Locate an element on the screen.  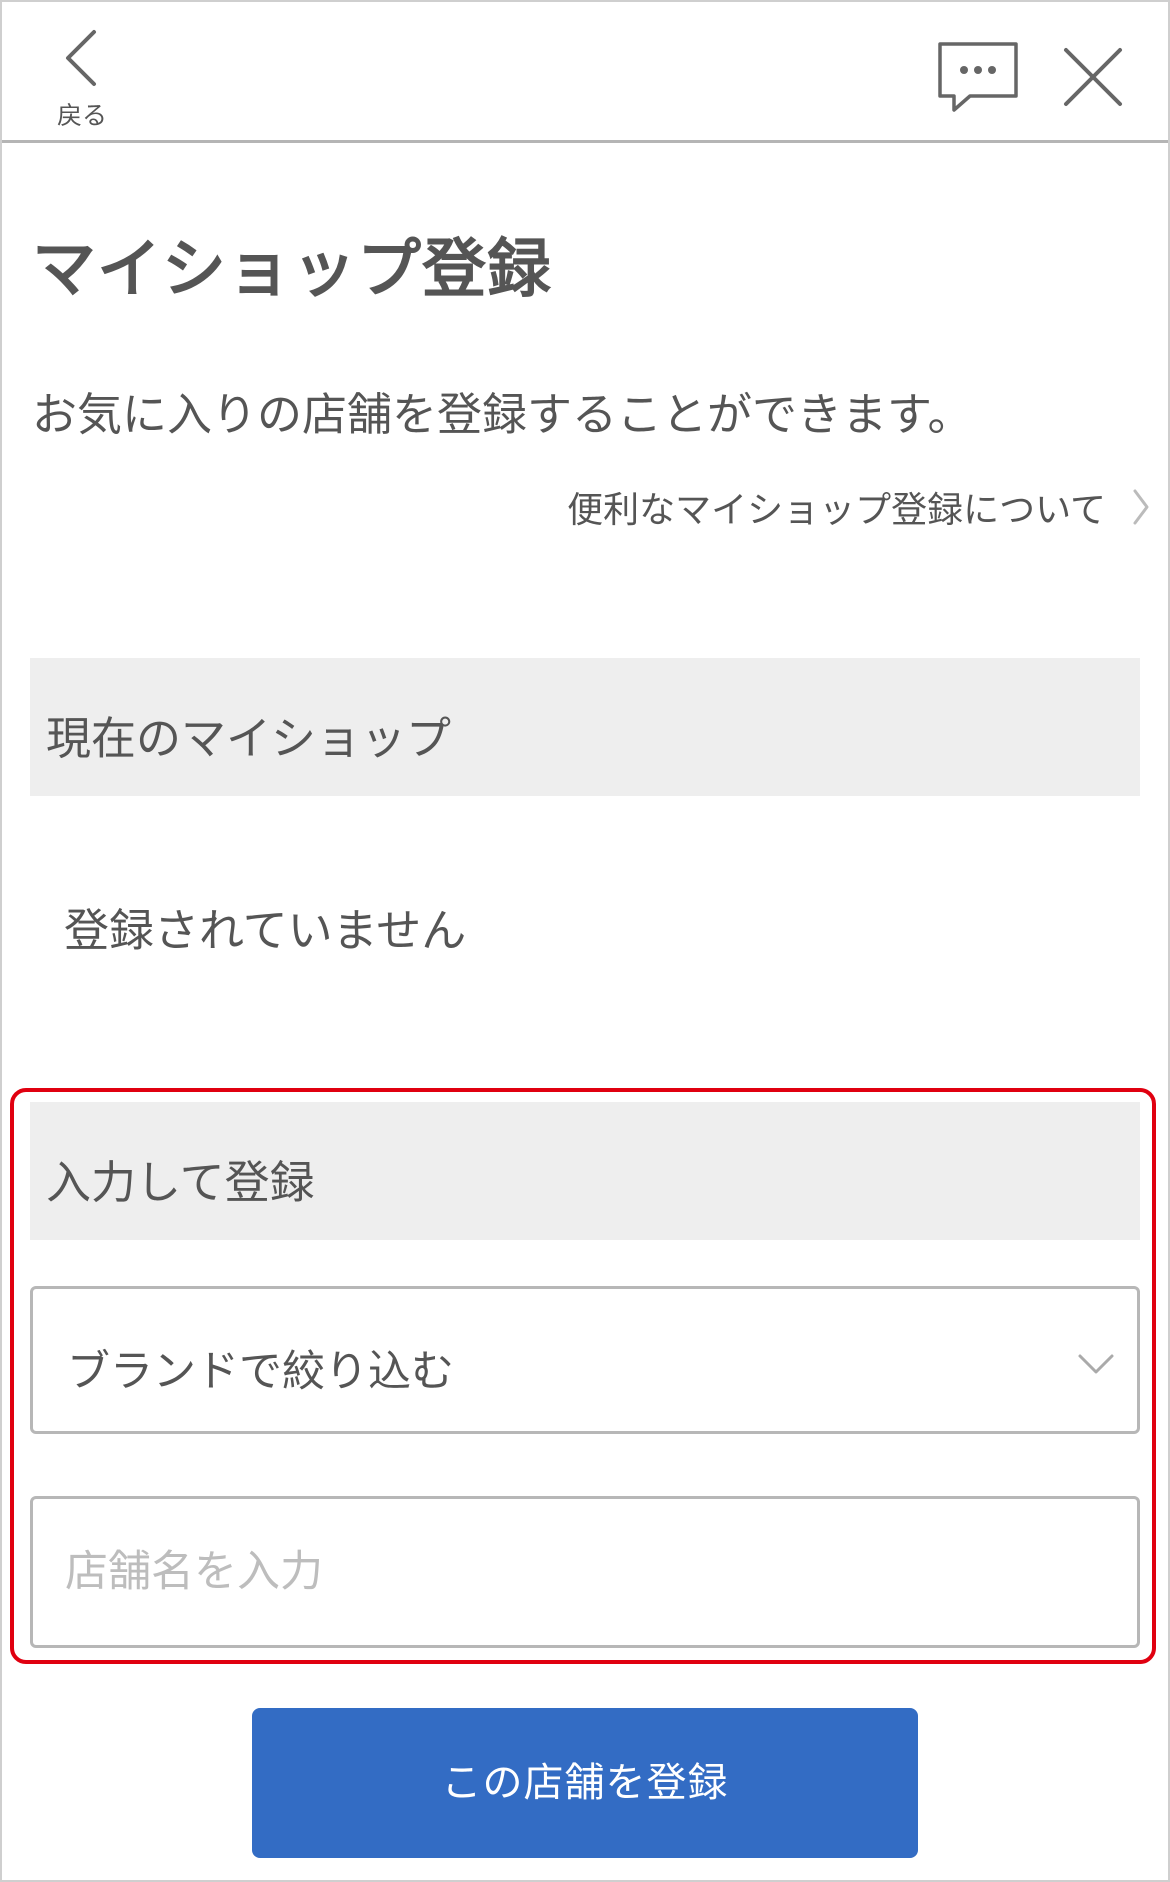
brand-filter-value: ブランドで絞り込む is located at coordinates (260, 1372).